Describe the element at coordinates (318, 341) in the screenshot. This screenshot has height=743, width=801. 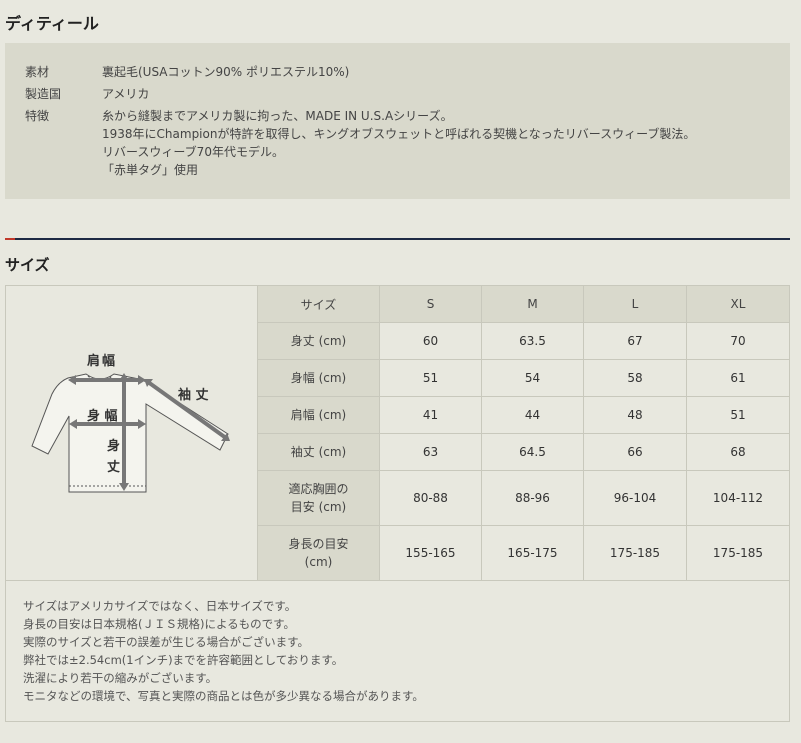
I see `row-label: 身丈 (cm)` at that location.